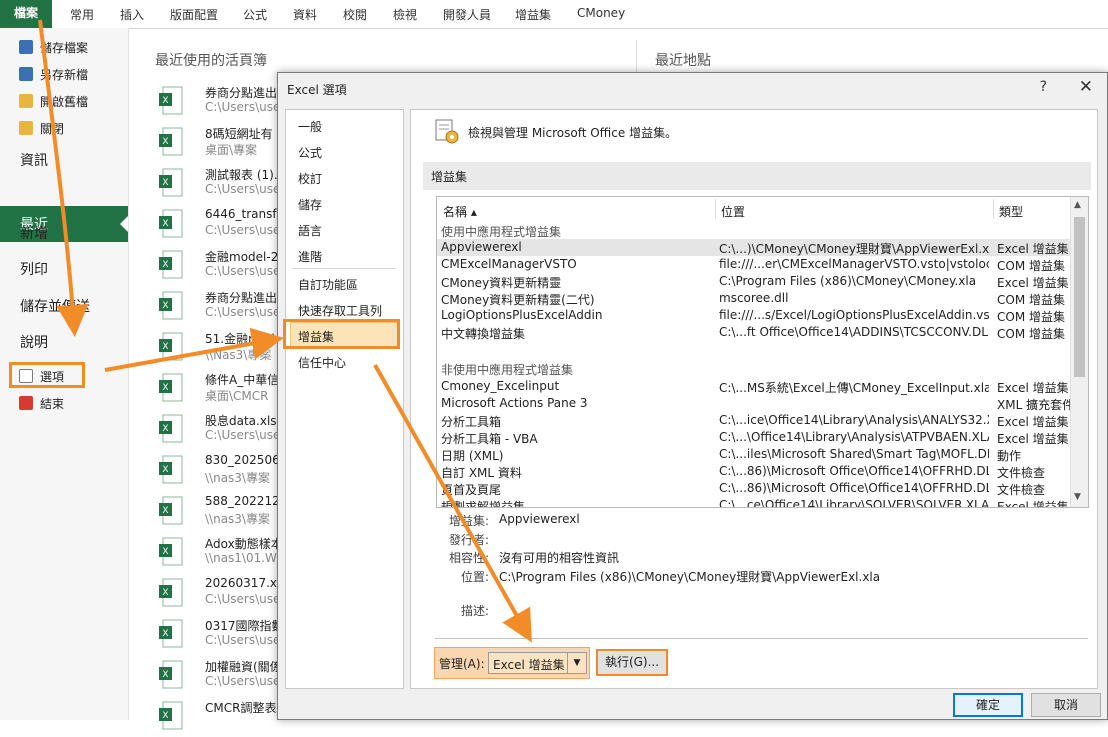  Describe the element at coordinates (460, 211) in the screenshot. I see `column-name: 名稱 ▴` at that location.